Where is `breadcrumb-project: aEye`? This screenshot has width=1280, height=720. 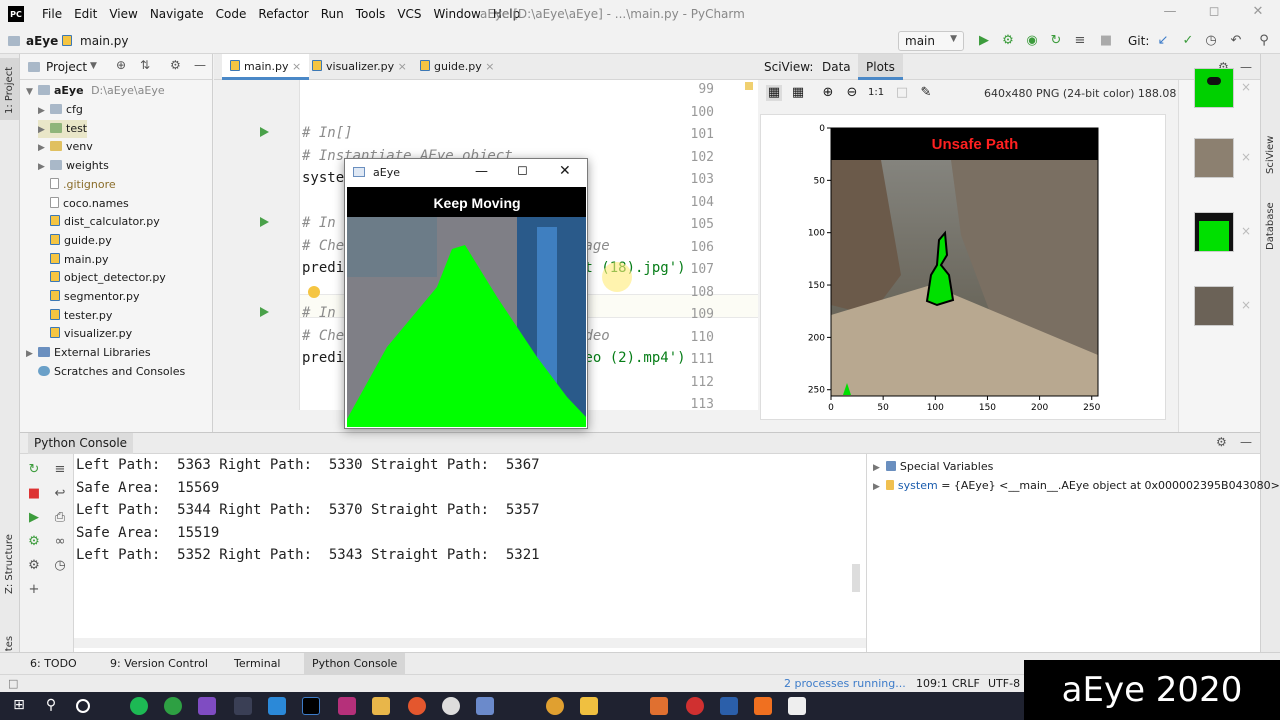
breadcrumb-project: aEye is located at coordinates (42, 41).